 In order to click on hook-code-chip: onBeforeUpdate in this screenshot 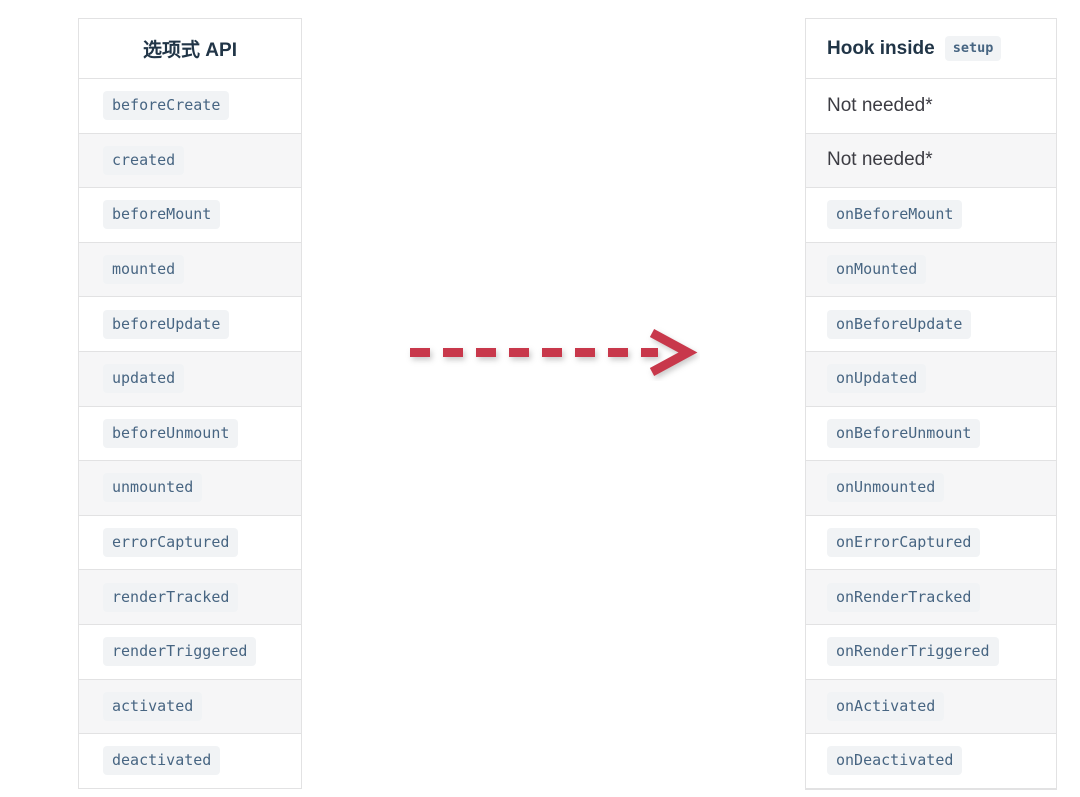, I will do `click(899, 324)`.